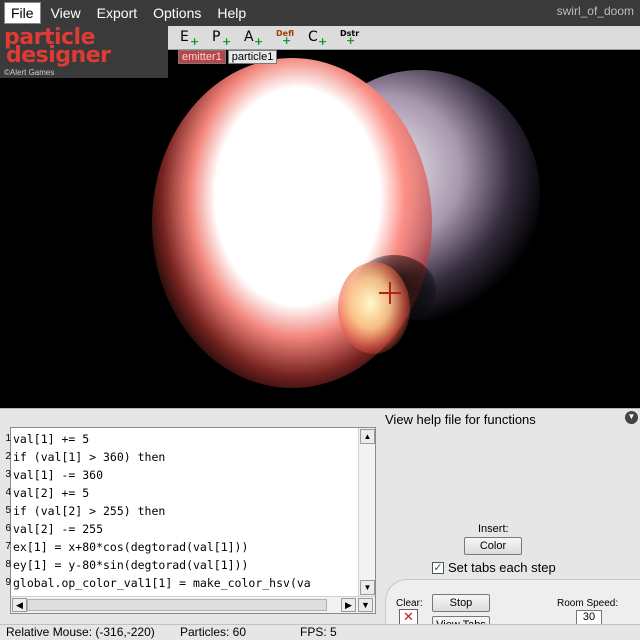 This screenshot has height=640, width=640. Describe the element at coordinates (408, 617) in the screenshot. I see `clear-icon: ✕` at that location.